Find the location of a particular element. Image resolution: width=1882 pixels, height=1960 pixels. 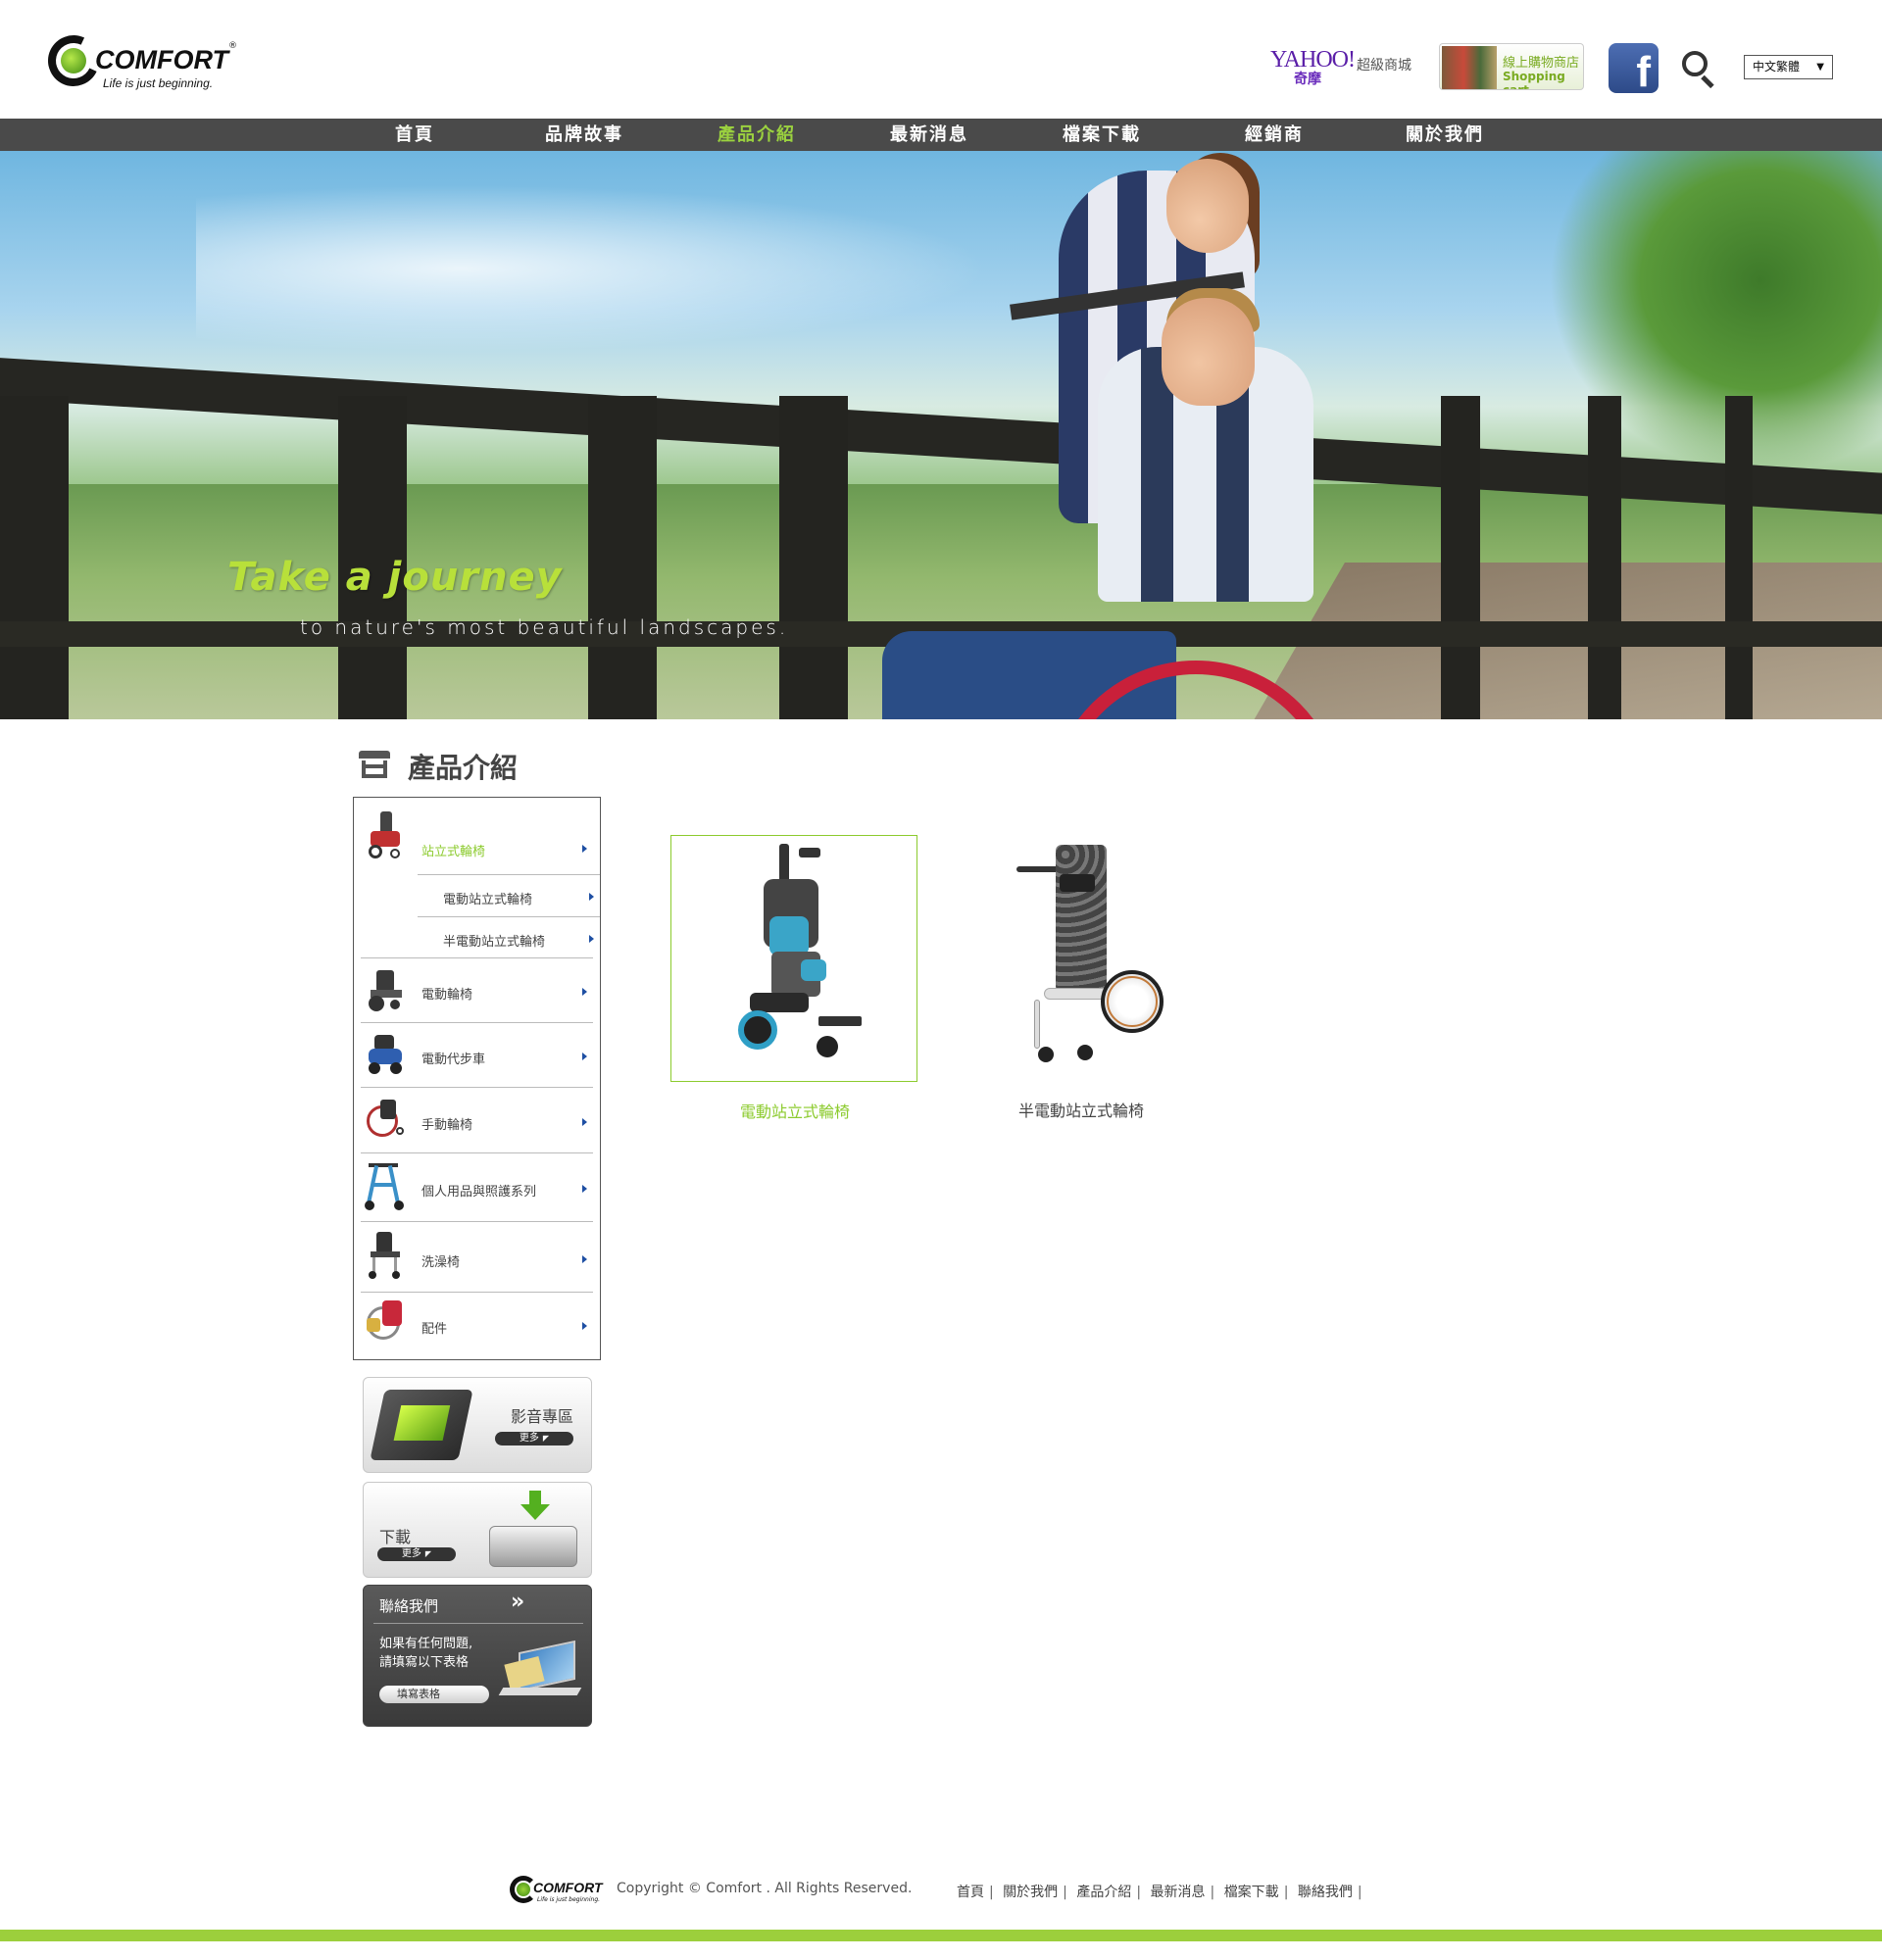

subcategory-item-electric-standing: 電動站立式輪椅 is located at coordinates (509, 895).